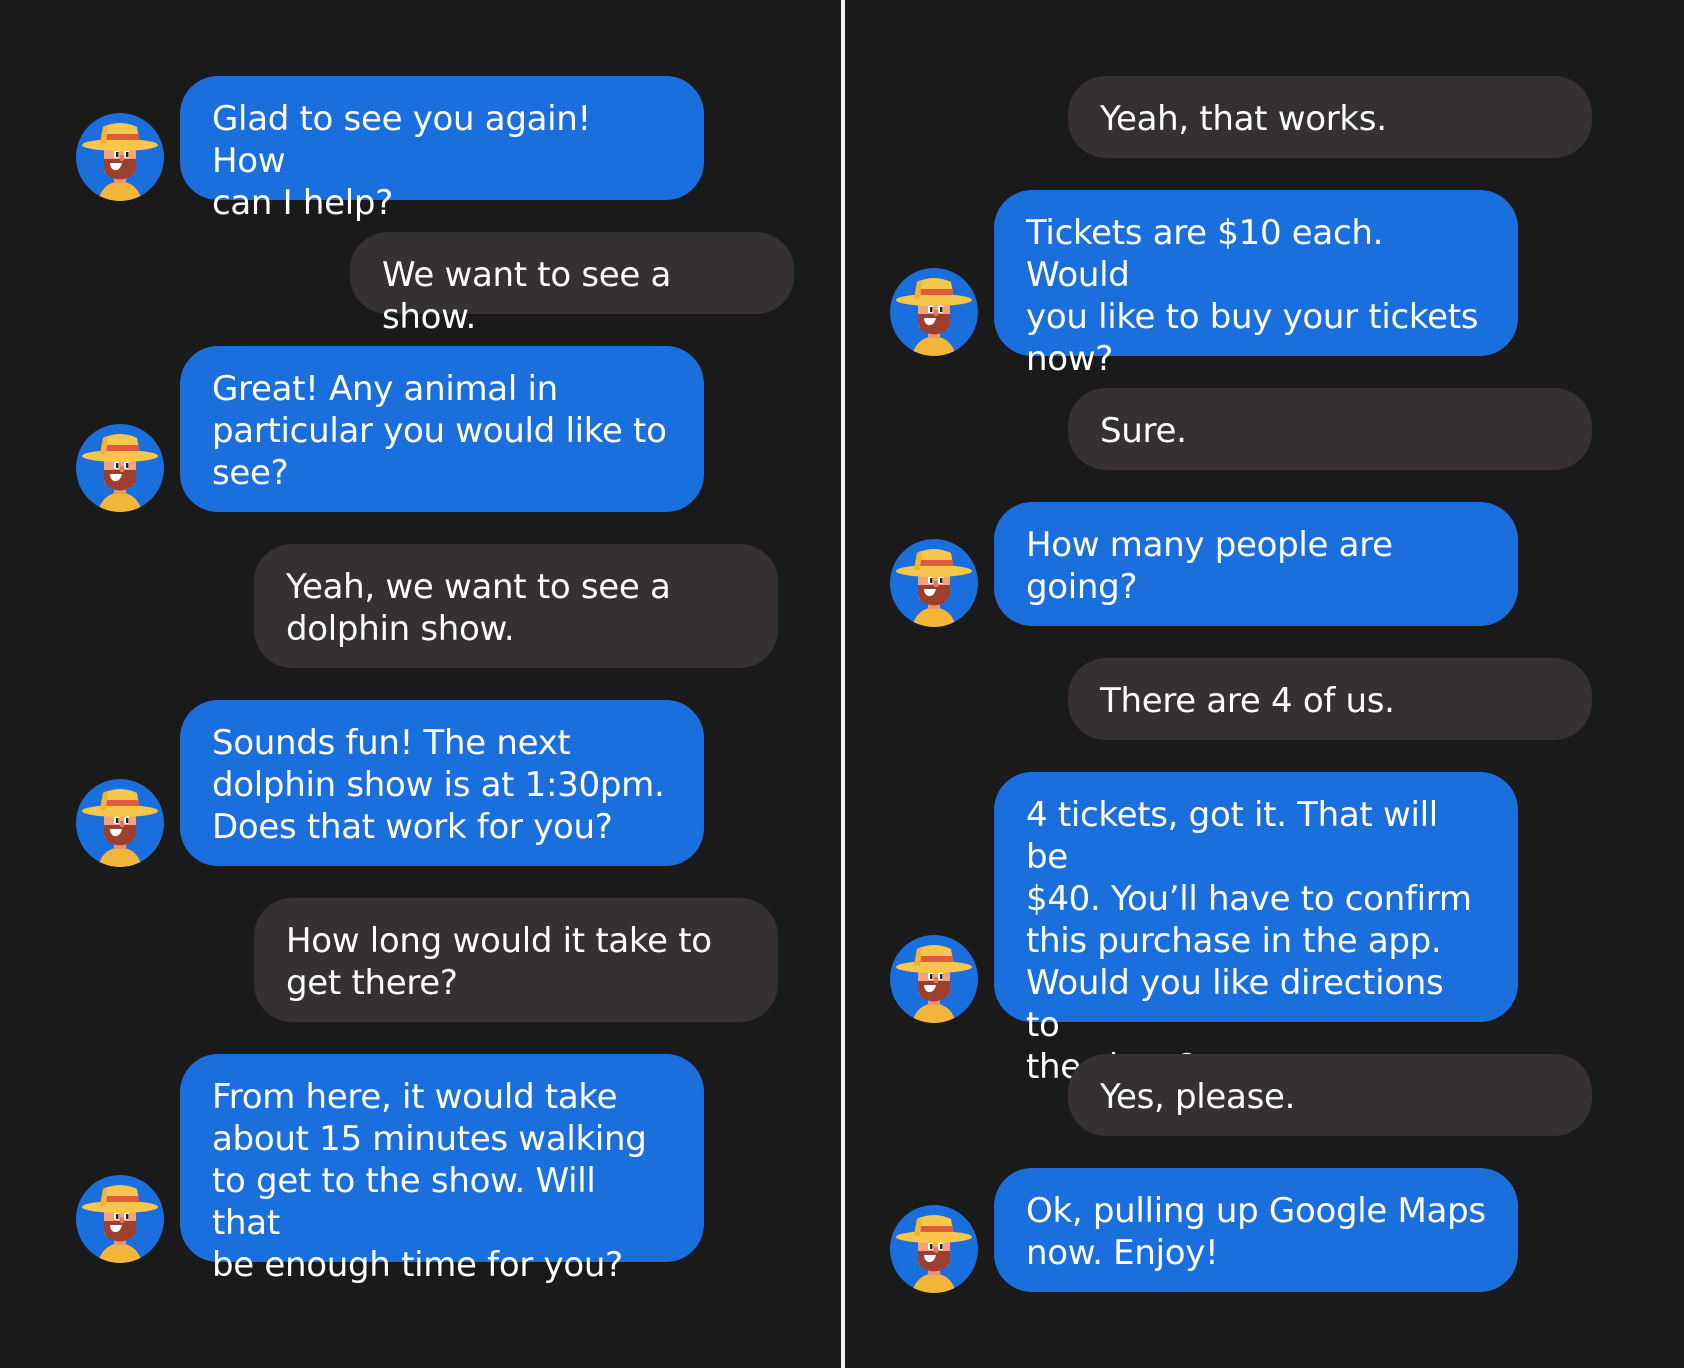  What do you see at coordinates (1330, 117) in the screenshot?
I see `user-message: Yeah, that works.` at bounding box center [1330, 117].